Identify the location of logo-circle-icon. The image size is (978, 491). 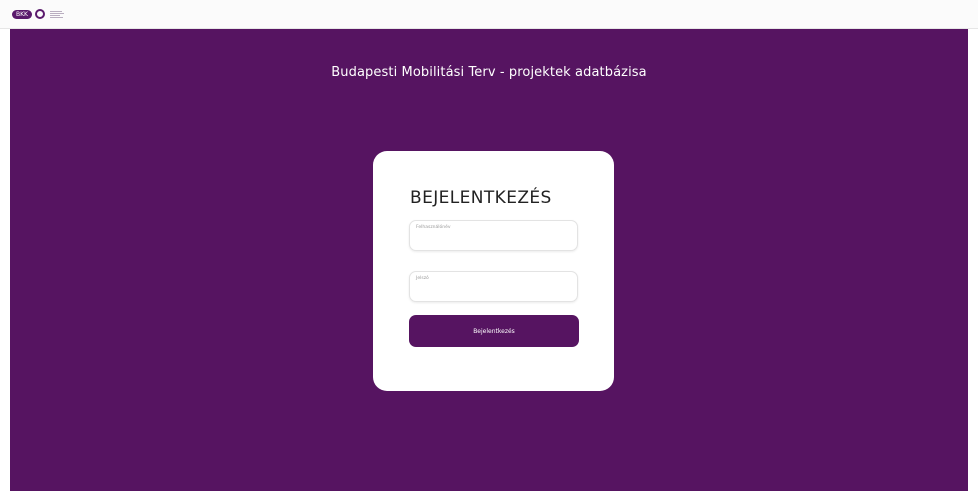
(40, 14).